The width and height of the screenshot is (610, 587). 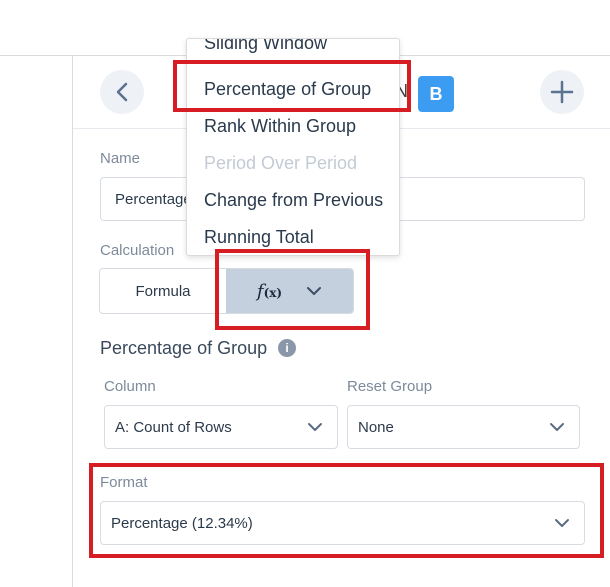 I want to click on highlight-percentage-of-group, so click(x=292, y=86).